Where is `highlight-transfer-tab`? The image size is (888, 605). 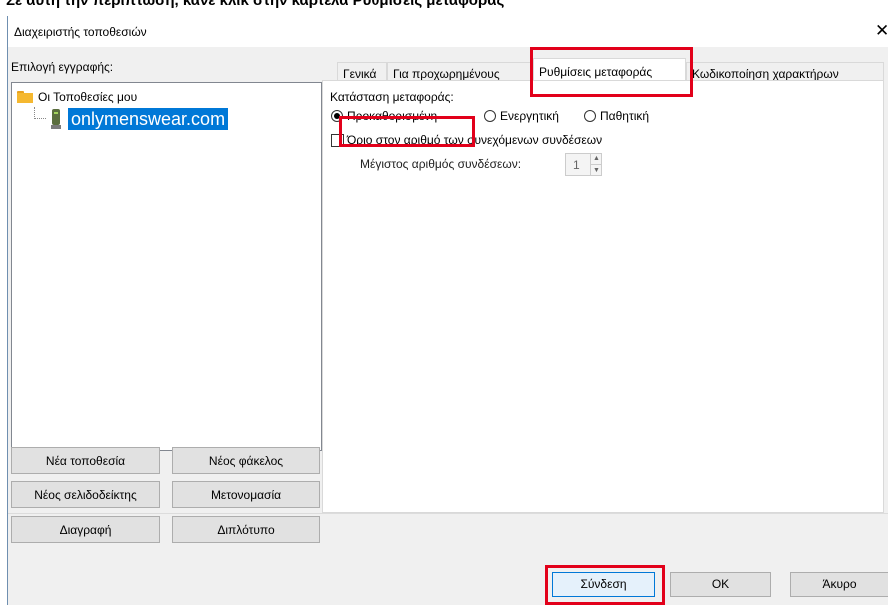 highlight-transfer-tab is located at coordinates (611, 72).